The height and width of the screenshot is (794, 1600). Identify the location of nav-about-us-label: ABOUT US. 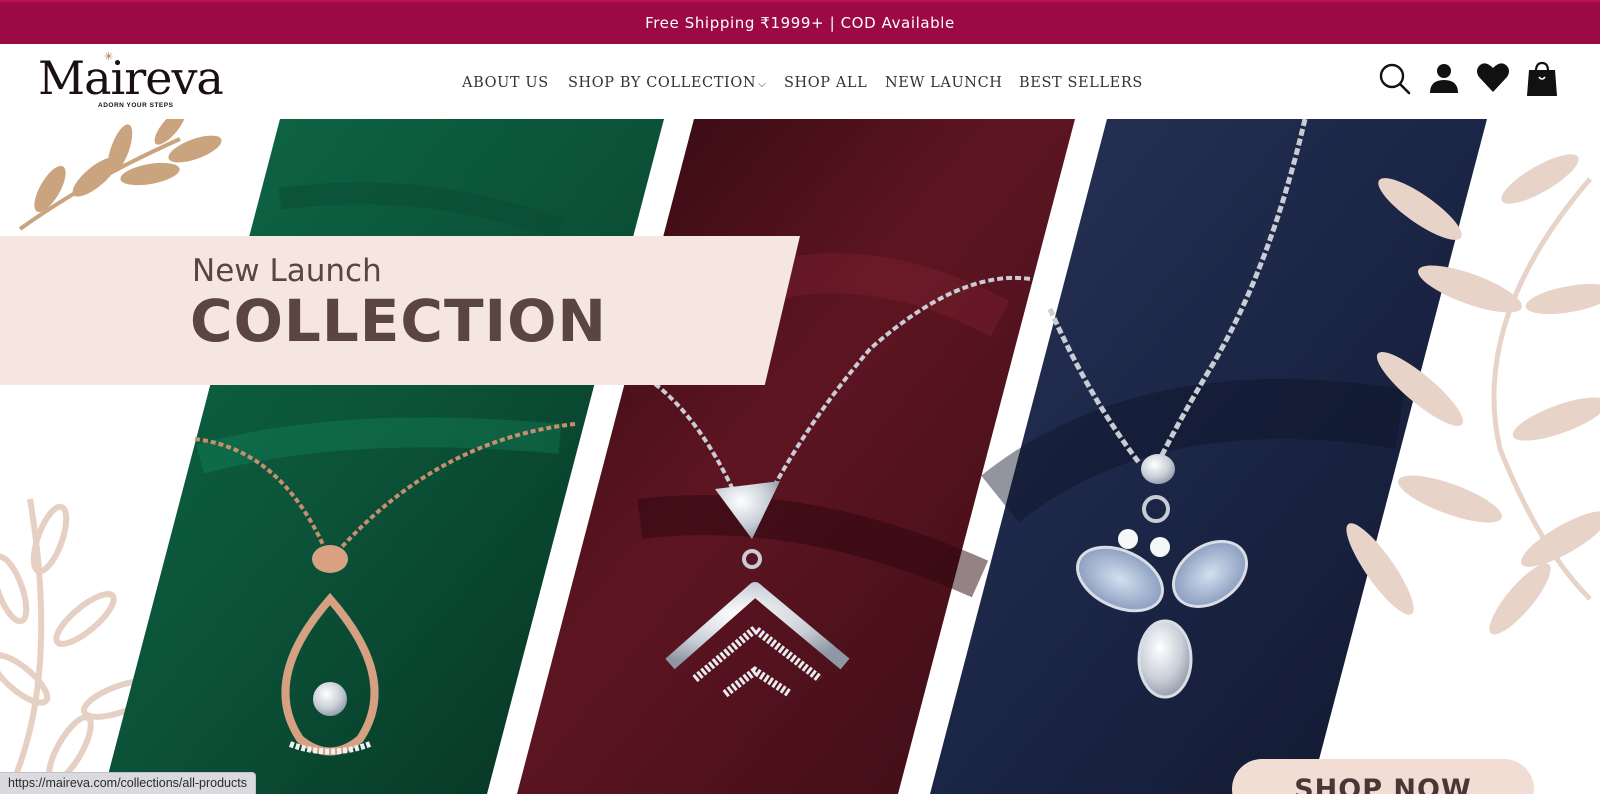
(505, 83).